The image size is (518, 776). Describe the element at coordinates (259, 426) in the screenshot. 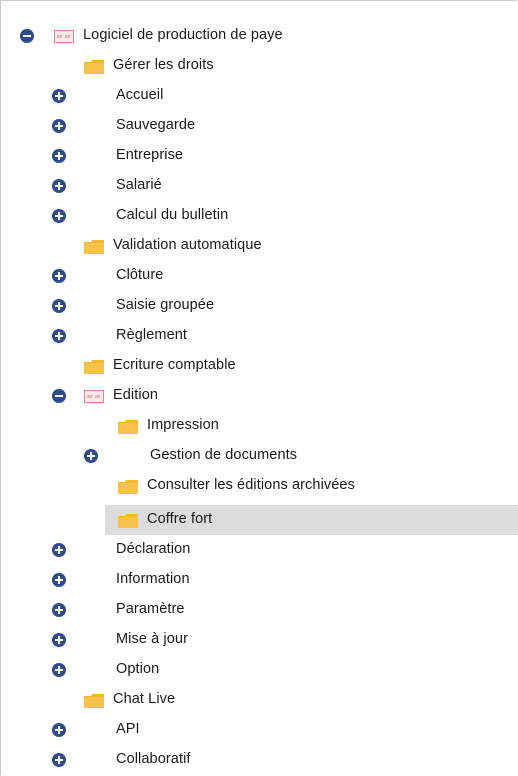

I see `tree-node-impression: Impression` at that location.